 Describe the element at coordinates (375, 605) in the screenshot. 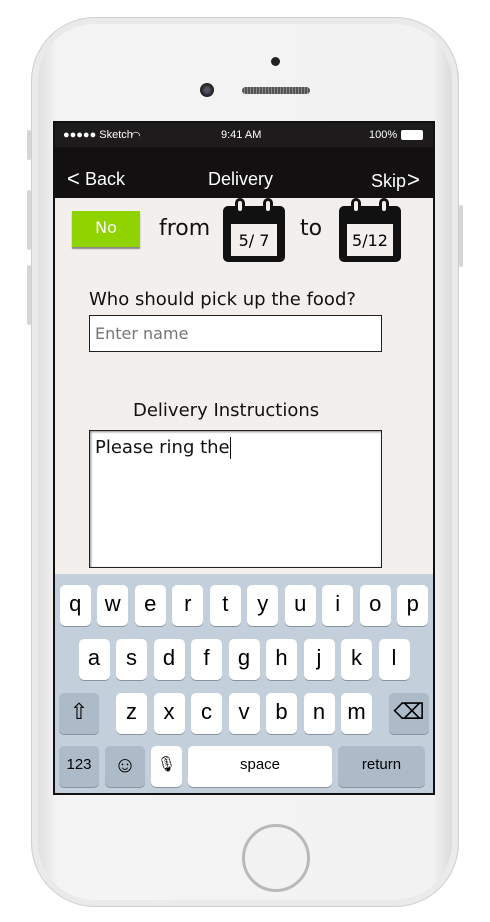

I see `key: o` at that location.